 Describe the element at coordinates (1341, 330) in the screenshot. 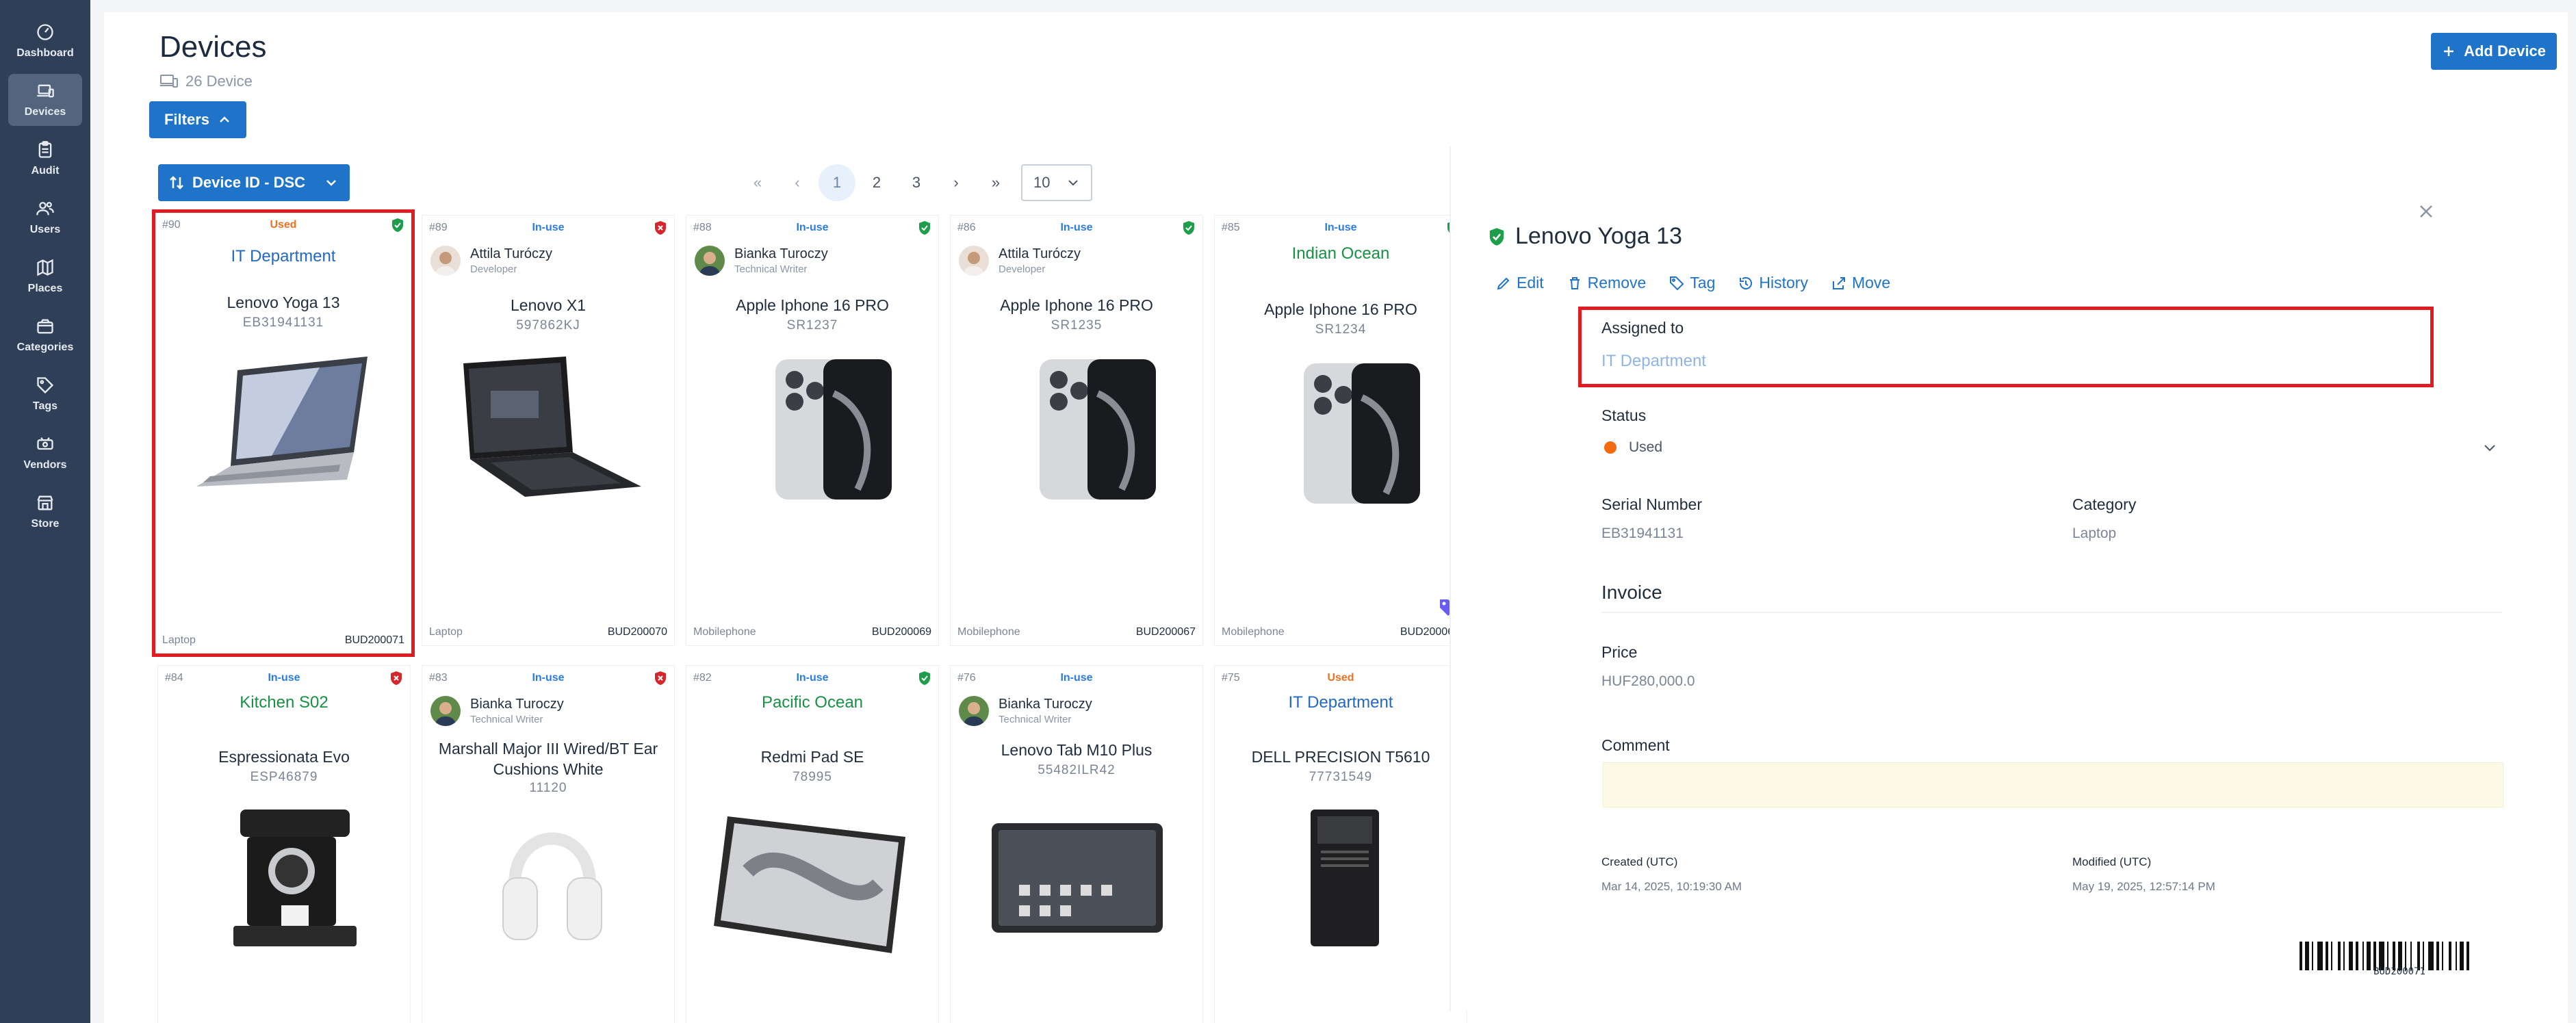

I see `card-serial: SR1234` at that location.